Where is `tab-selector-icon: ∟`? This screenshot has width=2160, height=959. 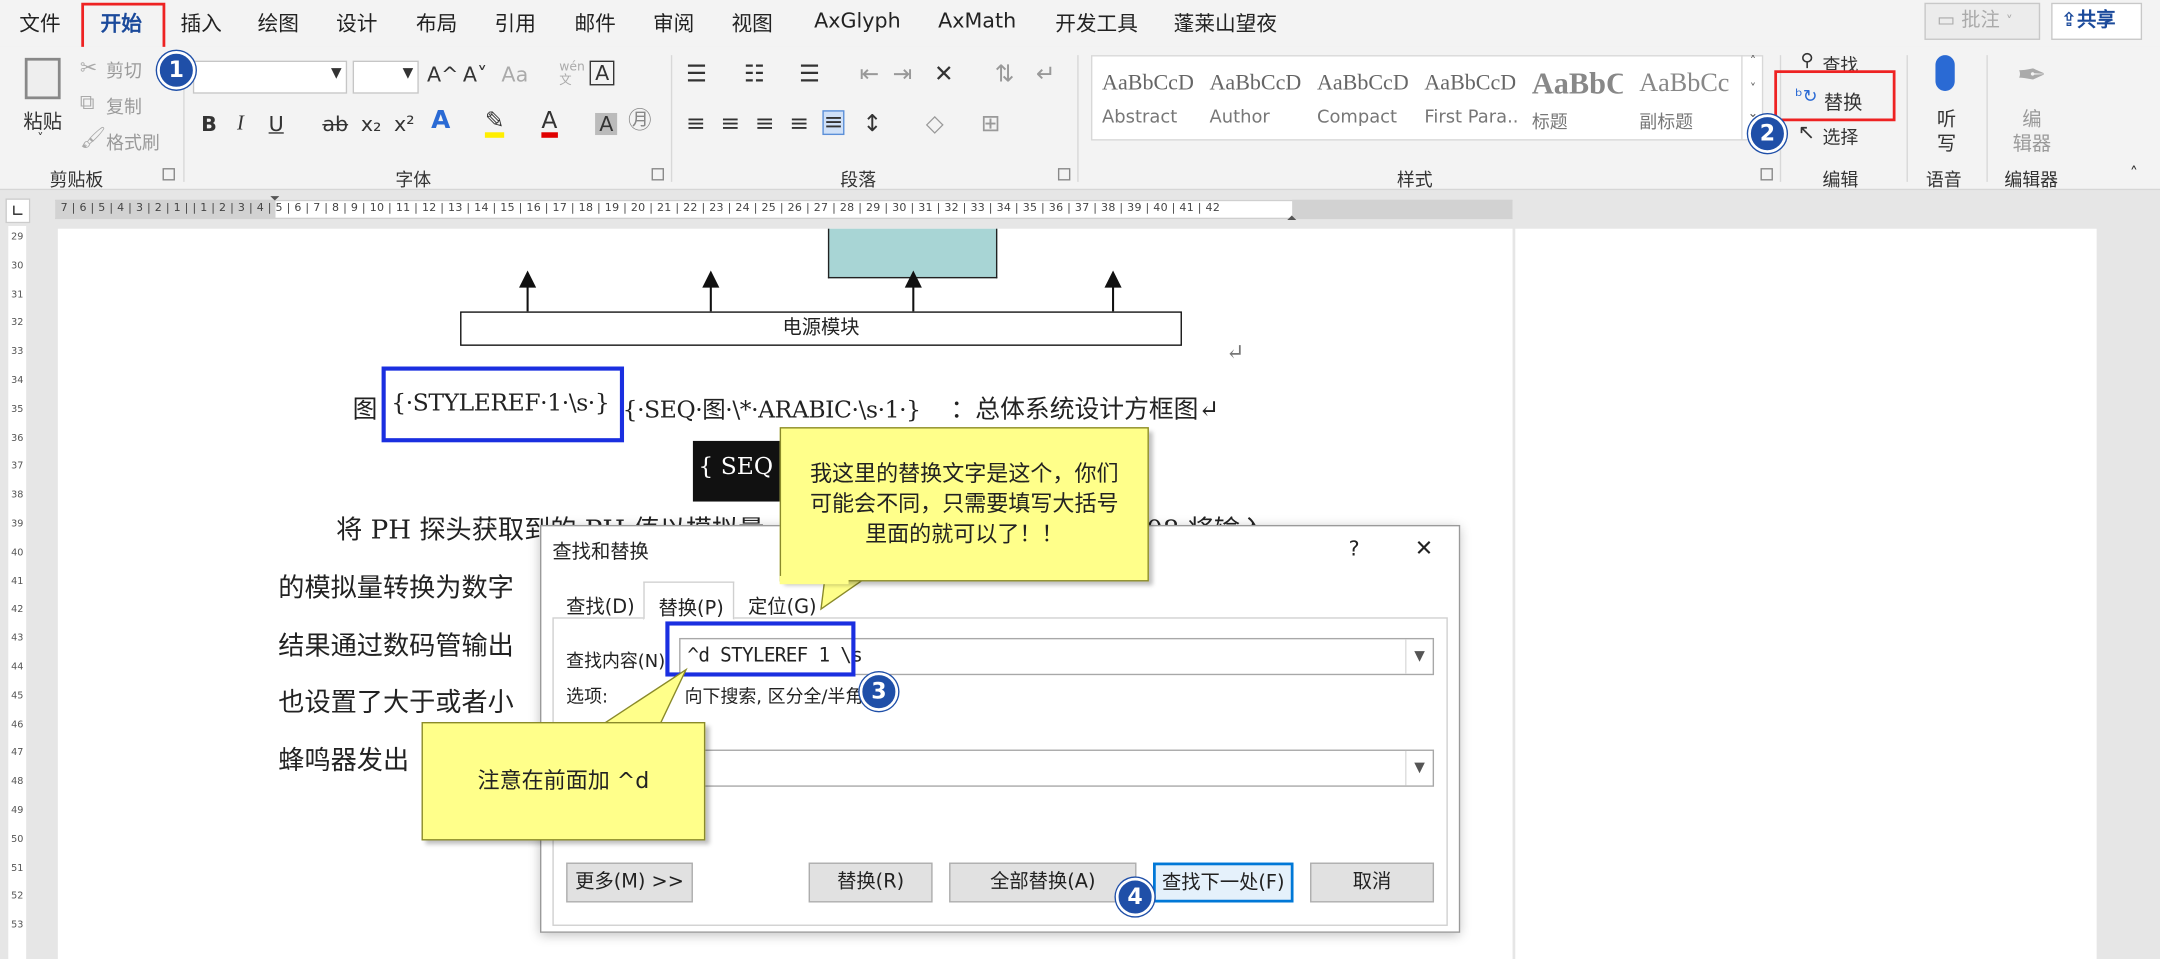
tab-selector-icon: ∟ is located at coordinates (18, 211).